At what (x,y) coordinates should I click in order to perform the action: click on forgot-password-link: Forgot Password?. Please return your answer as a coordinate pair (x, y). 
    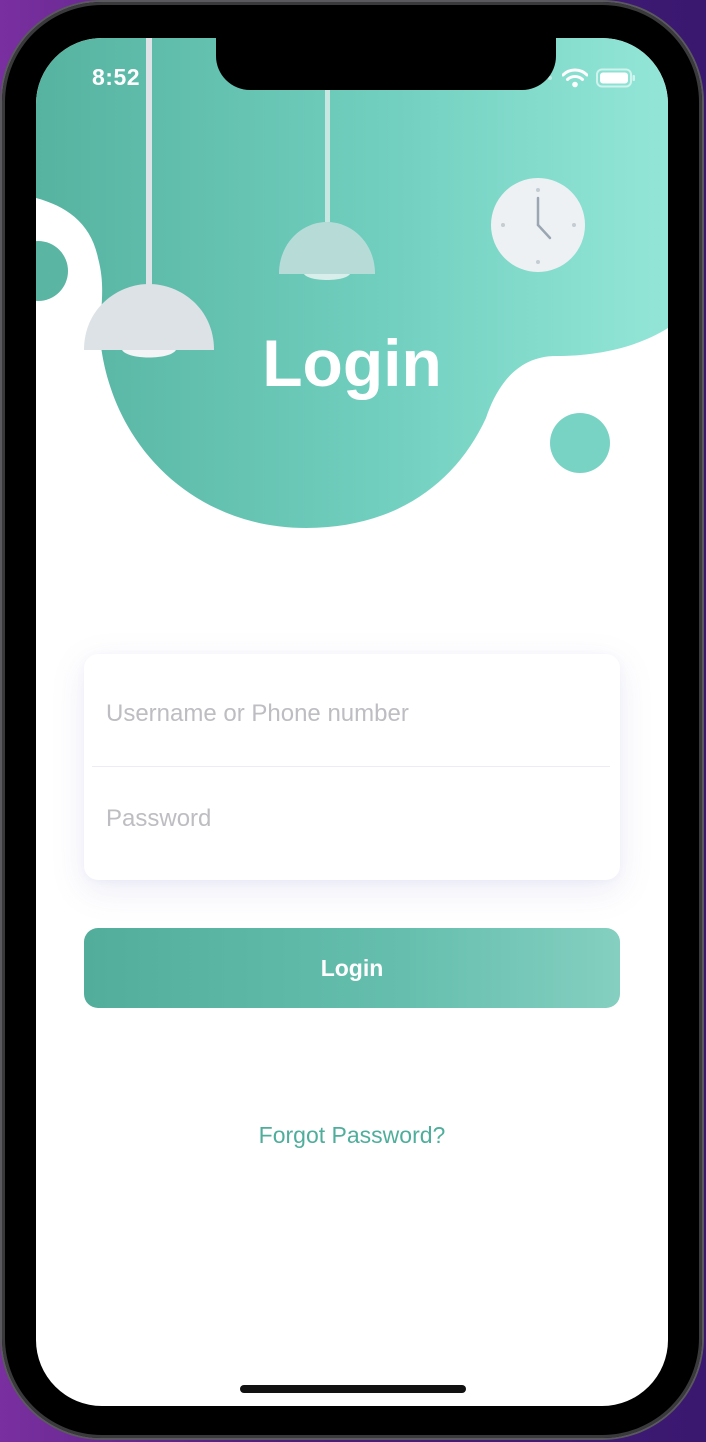
    Looking at the image, I should click on (352, 1135).